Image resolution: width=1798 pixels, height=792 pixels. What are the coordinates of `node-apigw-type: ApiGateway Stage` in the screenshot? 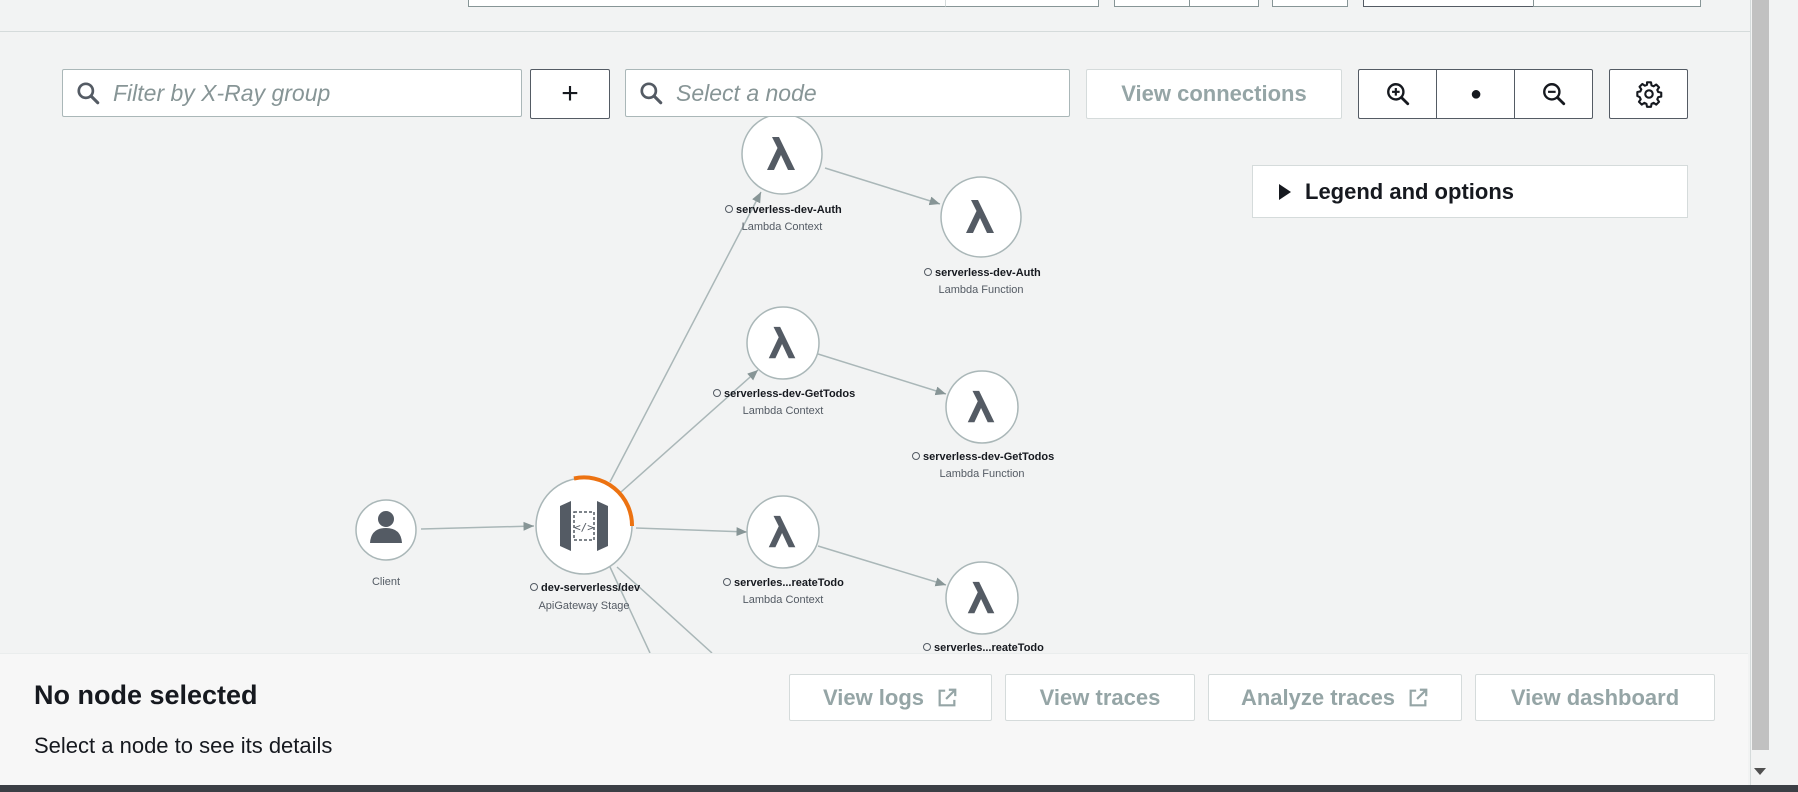 It's located at (583, 606).